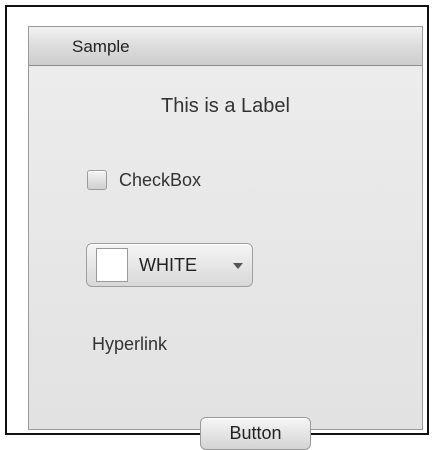 Image resolution: width=438 pixels, height=450 pixels. Describe the element at coordinates (225, 106) in the screenshot. I see `main-label: This is a Label` at that location.